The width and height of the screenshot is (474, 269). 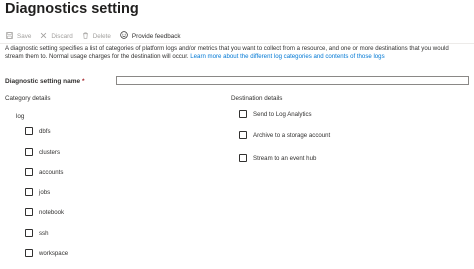 I want to click on setting-name-label: Diagnostic setting name *, so click(x=44, y=81).